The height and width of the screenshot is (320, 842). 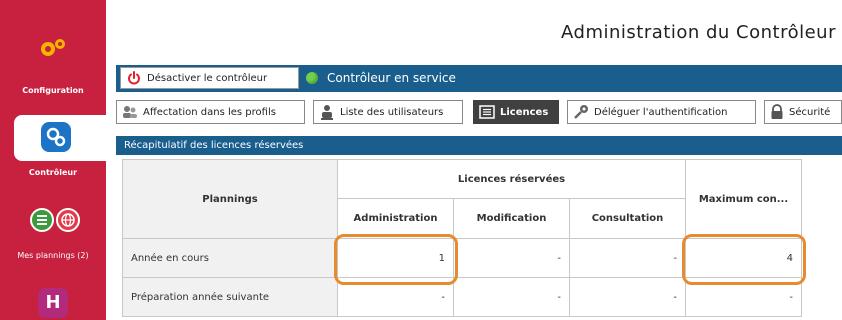 I want to click on globe-icon, so click(x=68, y=220).